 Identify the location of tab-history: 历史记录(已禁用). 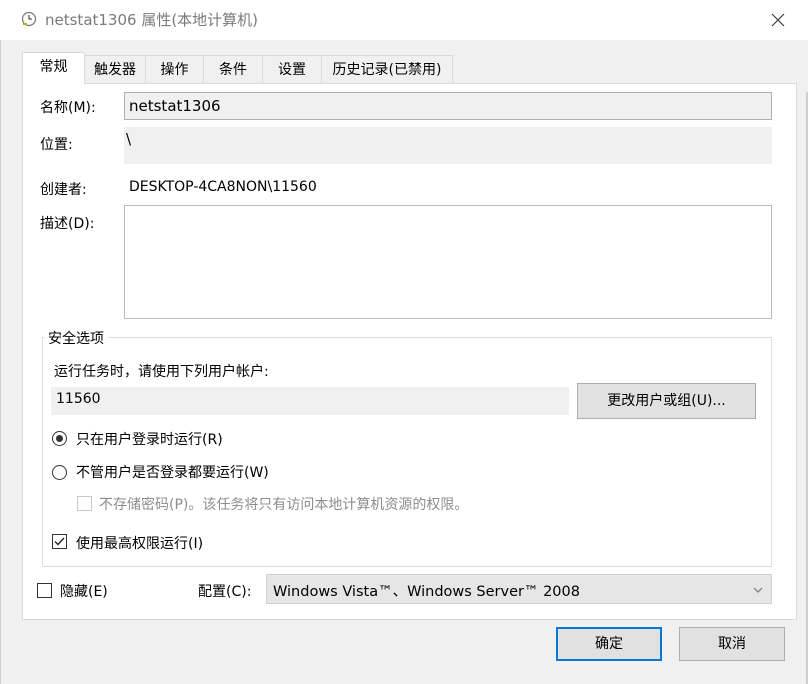
(387, 69).